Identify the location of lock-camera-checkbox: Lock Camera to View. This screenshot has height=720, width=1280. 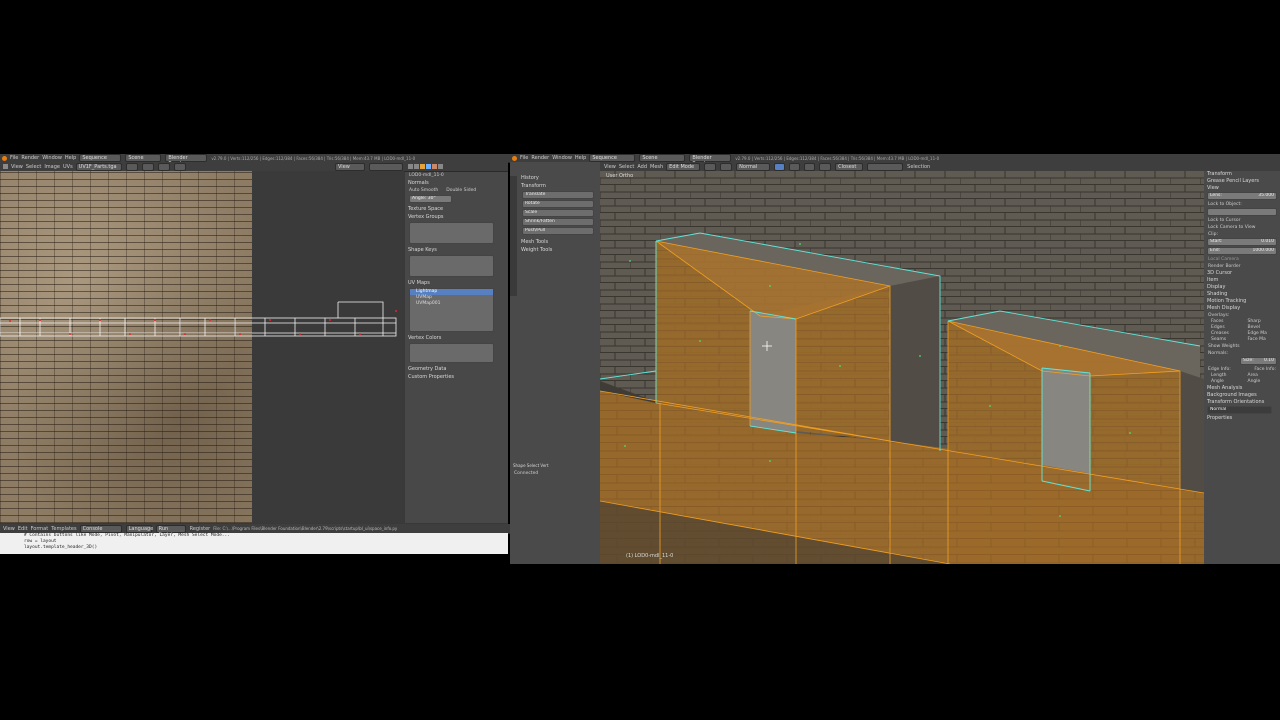
(1242, 227).